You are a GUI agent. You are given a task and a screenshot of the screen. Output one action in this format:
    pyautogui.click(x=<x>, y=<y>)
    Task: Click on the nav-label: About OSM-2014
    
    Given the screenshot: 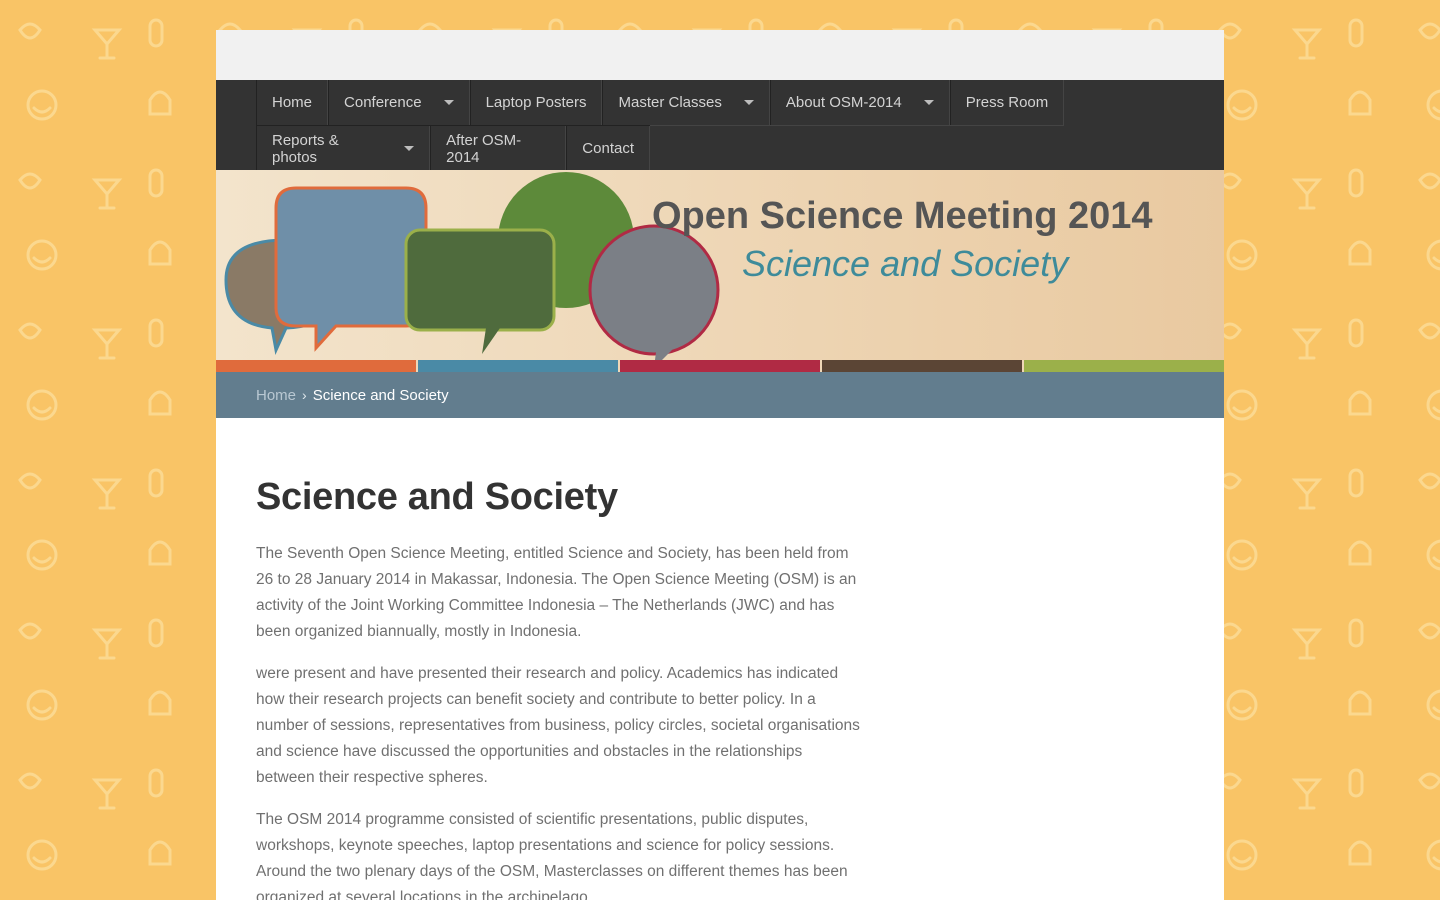 What is the action you would take?
    pyautogui.click(x=843, y=102)
    